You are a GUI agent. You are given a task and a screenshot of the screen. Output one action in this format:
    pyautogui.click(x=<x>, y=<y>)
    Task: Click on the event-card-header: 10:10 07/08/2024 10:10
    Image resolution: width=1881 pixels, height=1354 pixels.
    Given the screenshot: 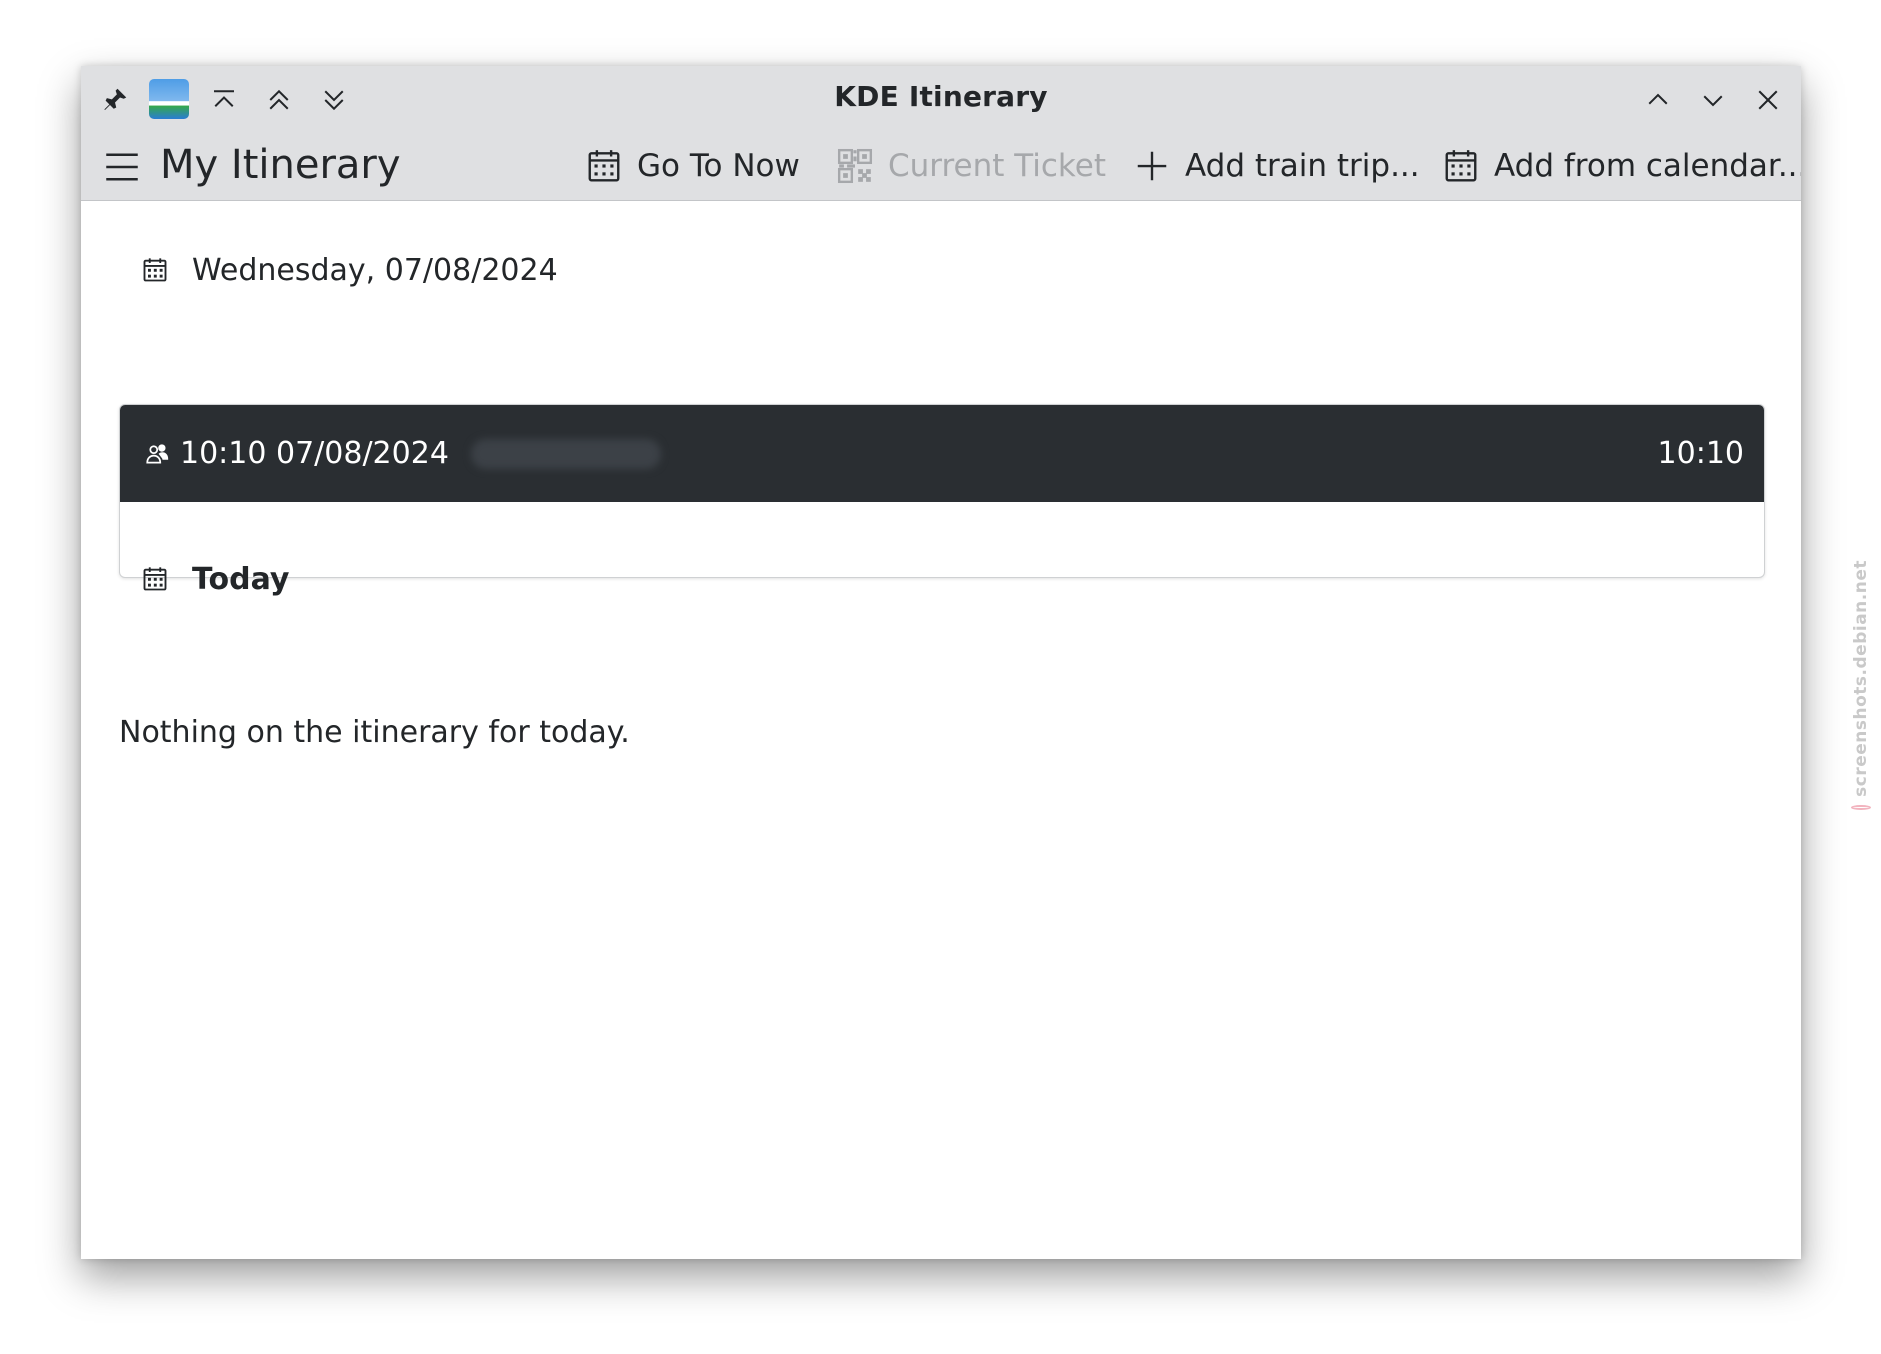 What is the action you would take?
    pyautogui.click(x=942, y=453)
    